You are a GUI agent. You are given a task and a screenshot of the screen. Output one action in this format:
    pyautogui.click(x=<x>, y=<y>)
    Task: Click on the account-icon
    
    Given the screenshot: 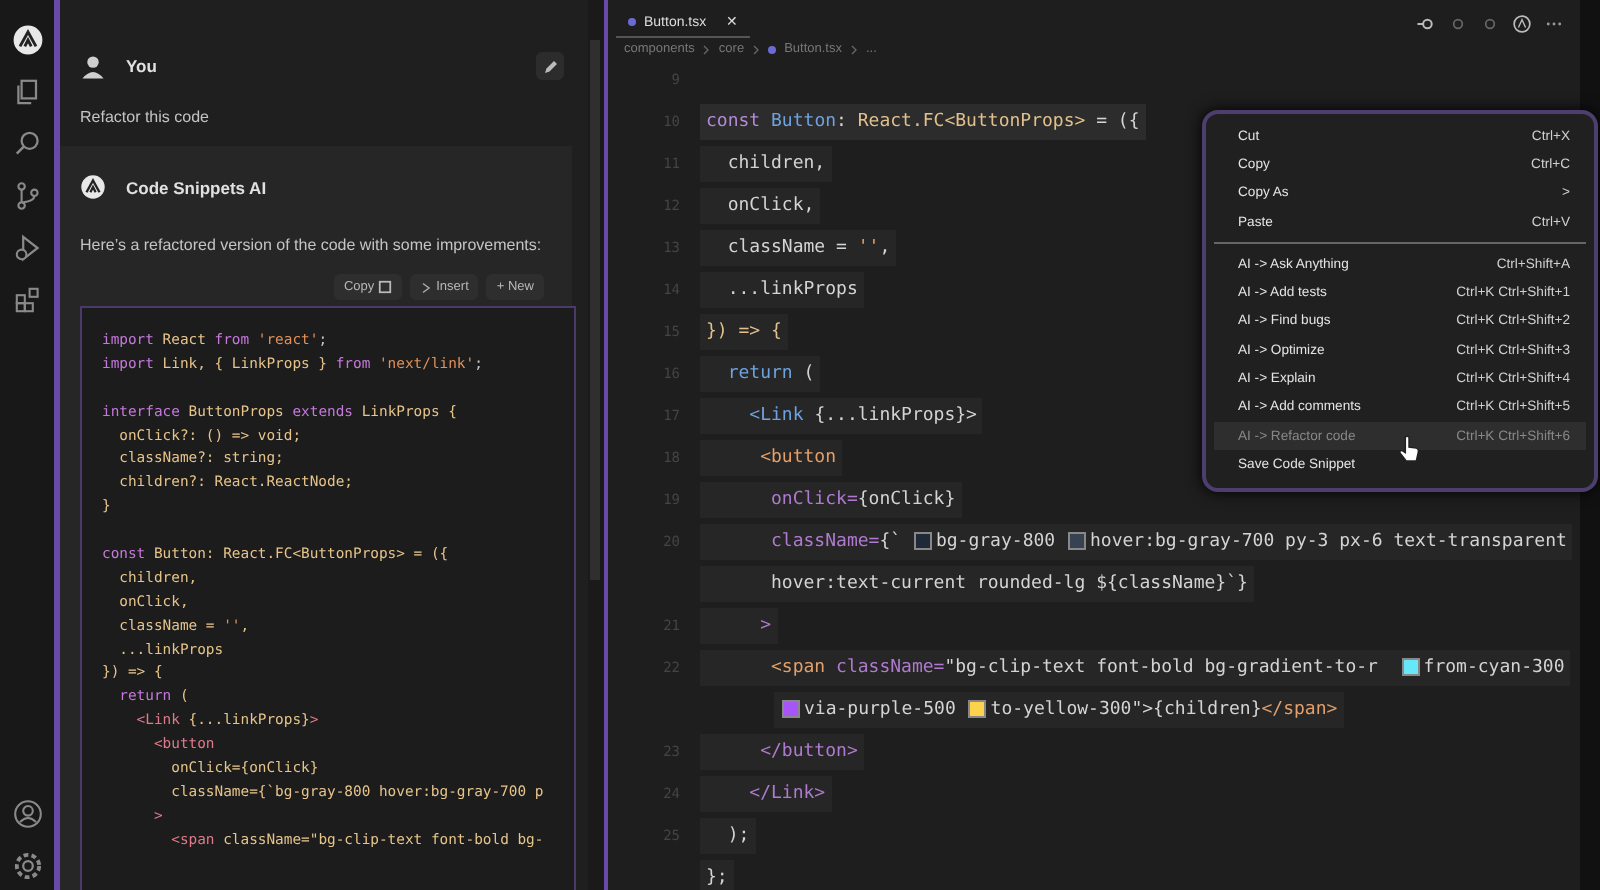 What is the action you would take?
    pyautogui.click(x=27, y=814)
    